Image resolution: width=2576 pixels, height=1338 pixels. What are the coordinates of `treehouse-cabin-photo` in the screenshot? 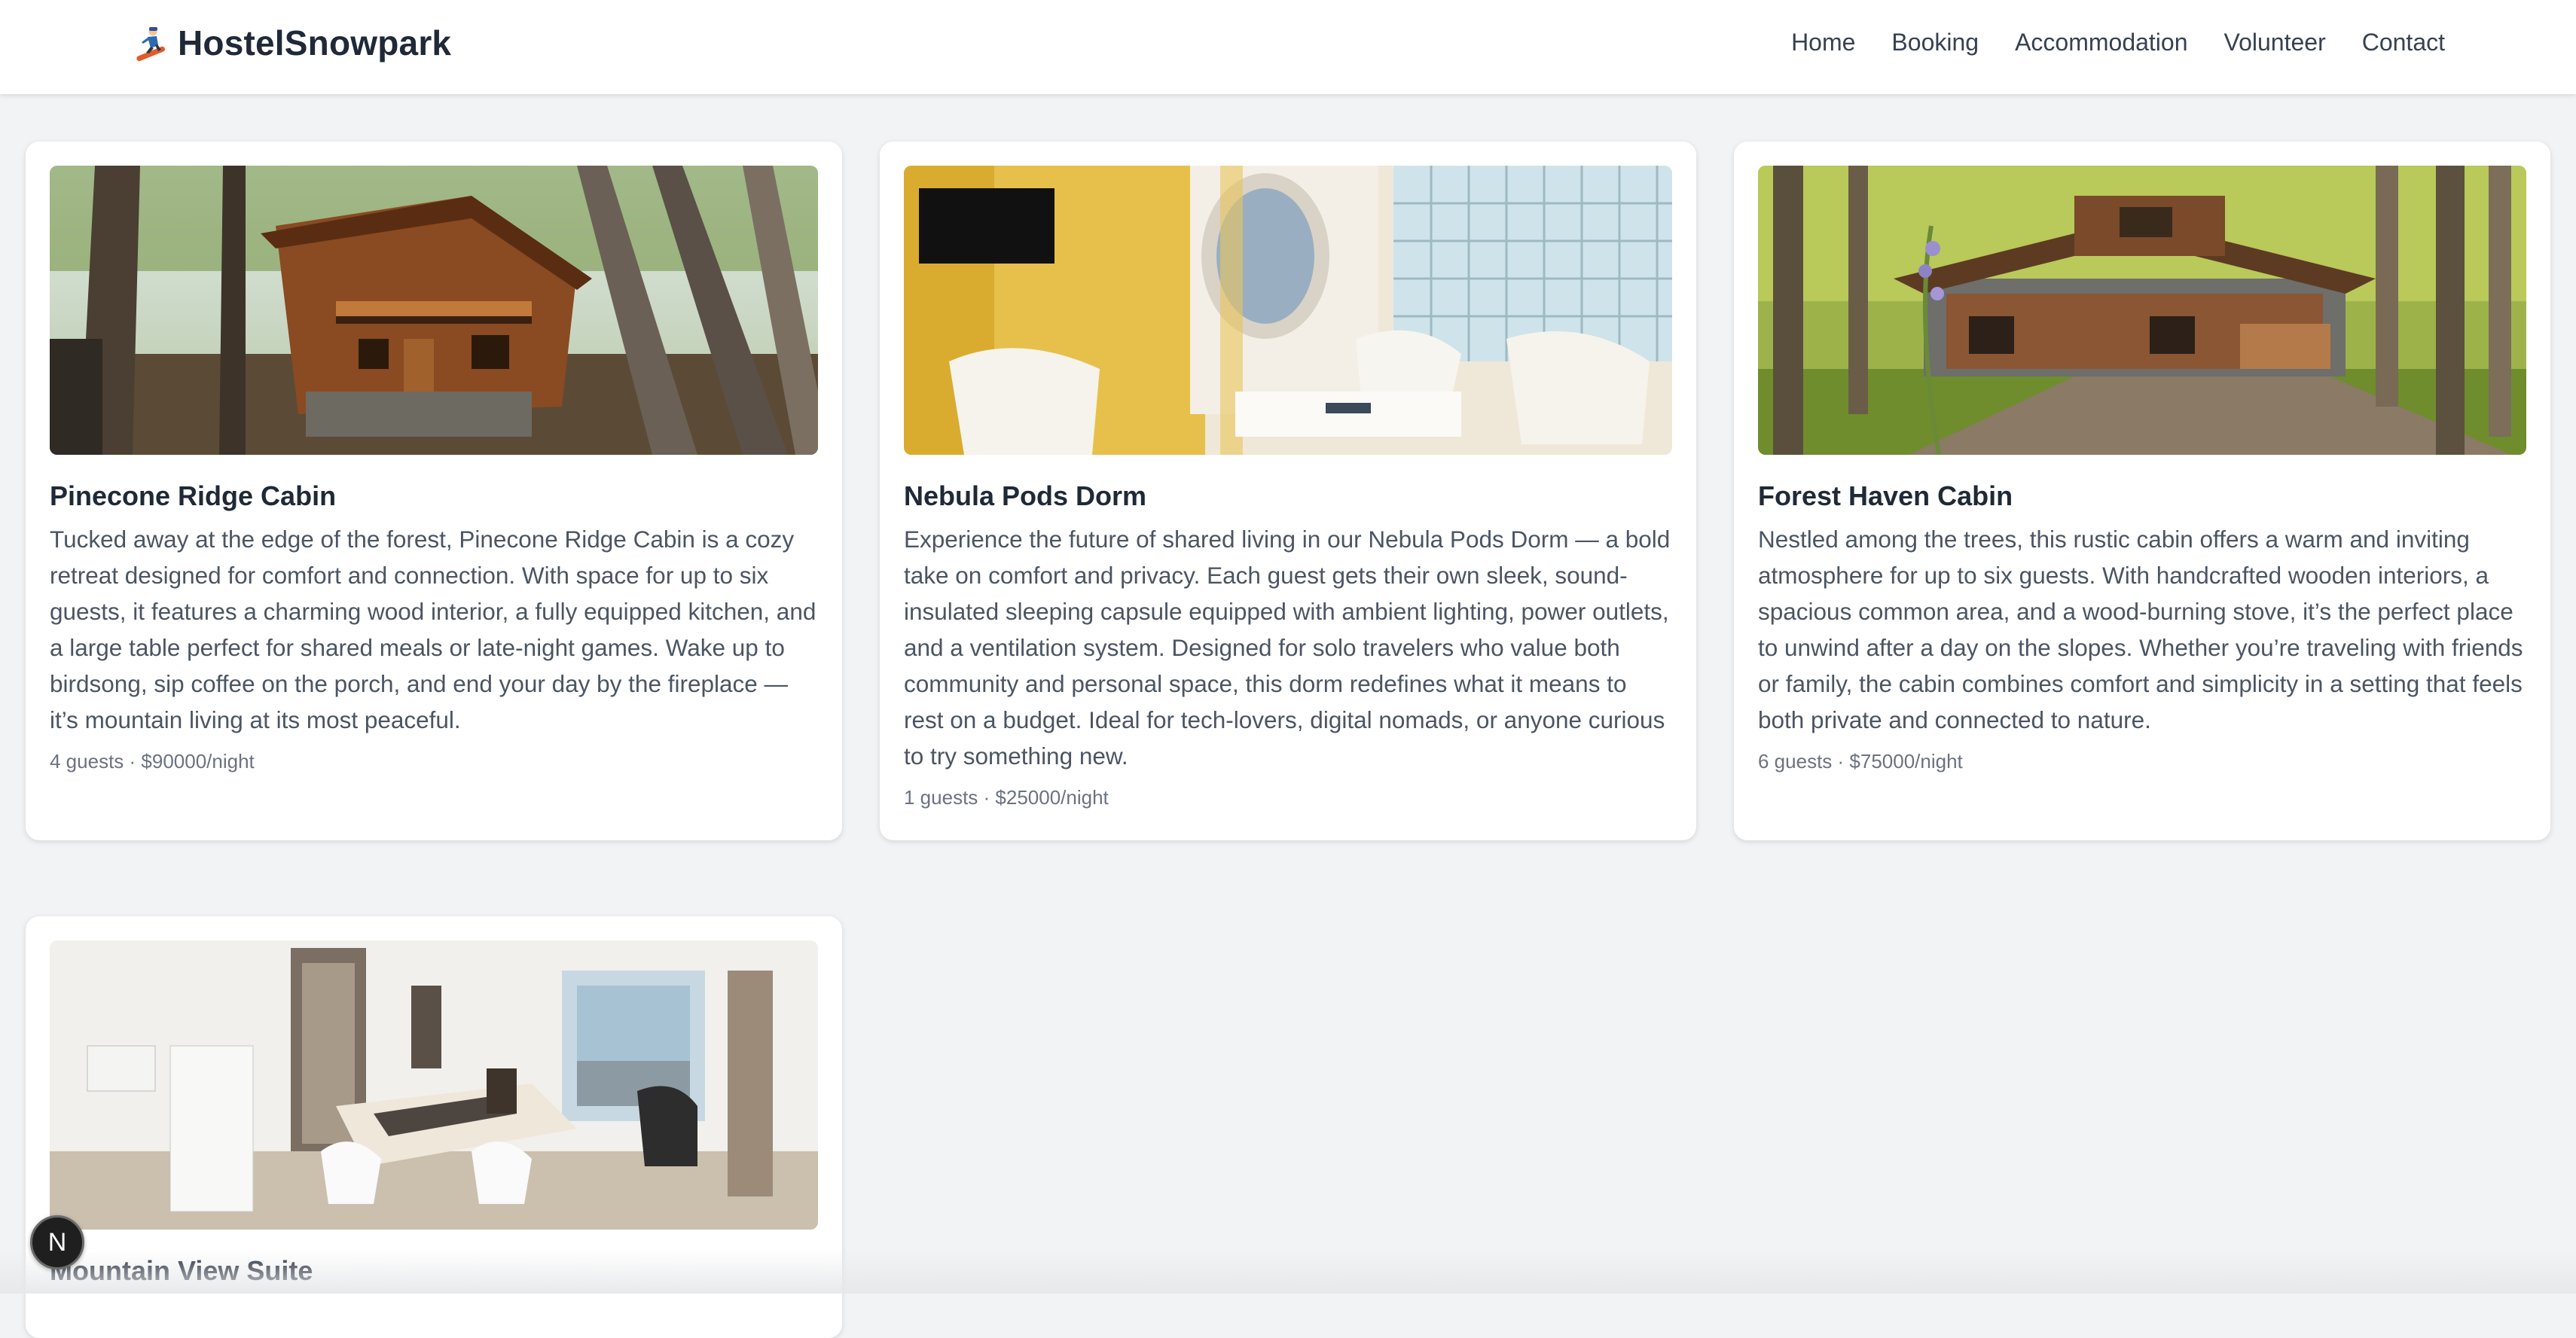 It's located at (434, 310).